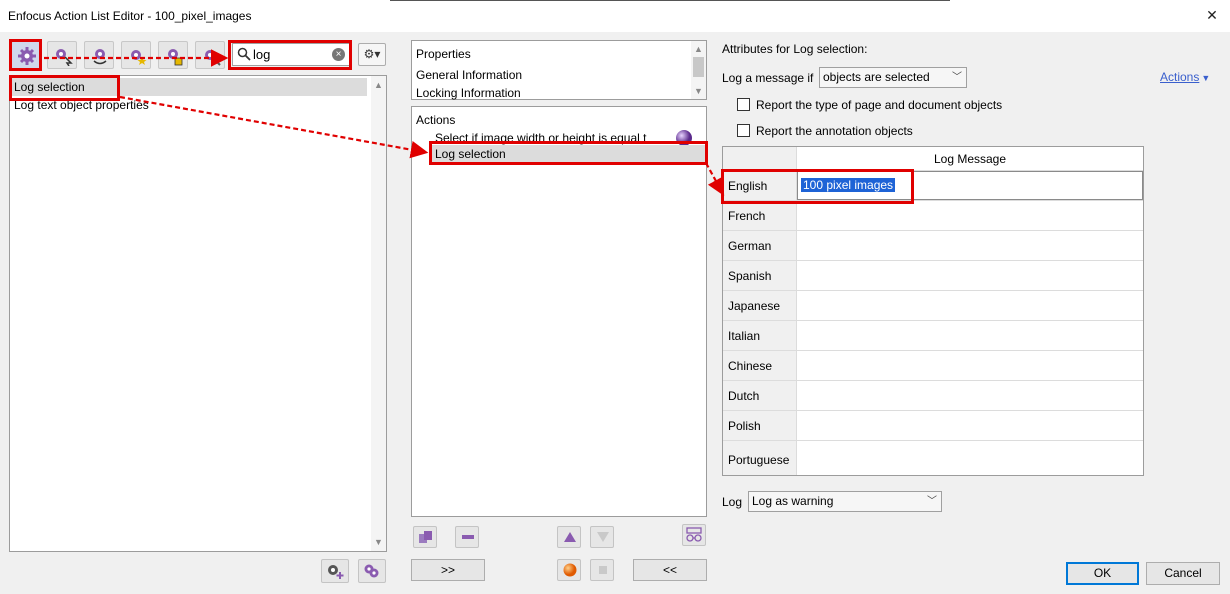 The height and width of the screenshot is (594, 1230). What do you see at coordinates (274, 127) in the screenshot?
I see `arrow-list-to-actions` at bounding box center [274, 127].